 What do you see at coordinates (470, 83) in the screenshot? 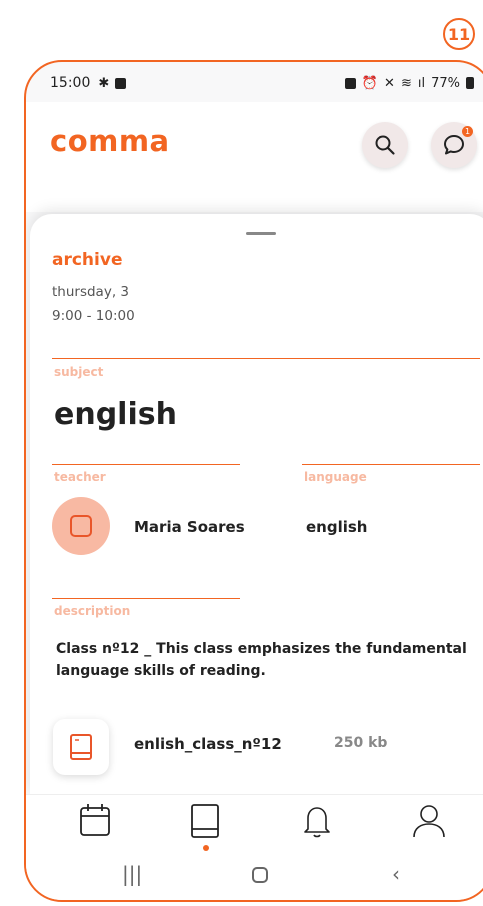
I see `battery-icon` at bounding box center [470, 83].